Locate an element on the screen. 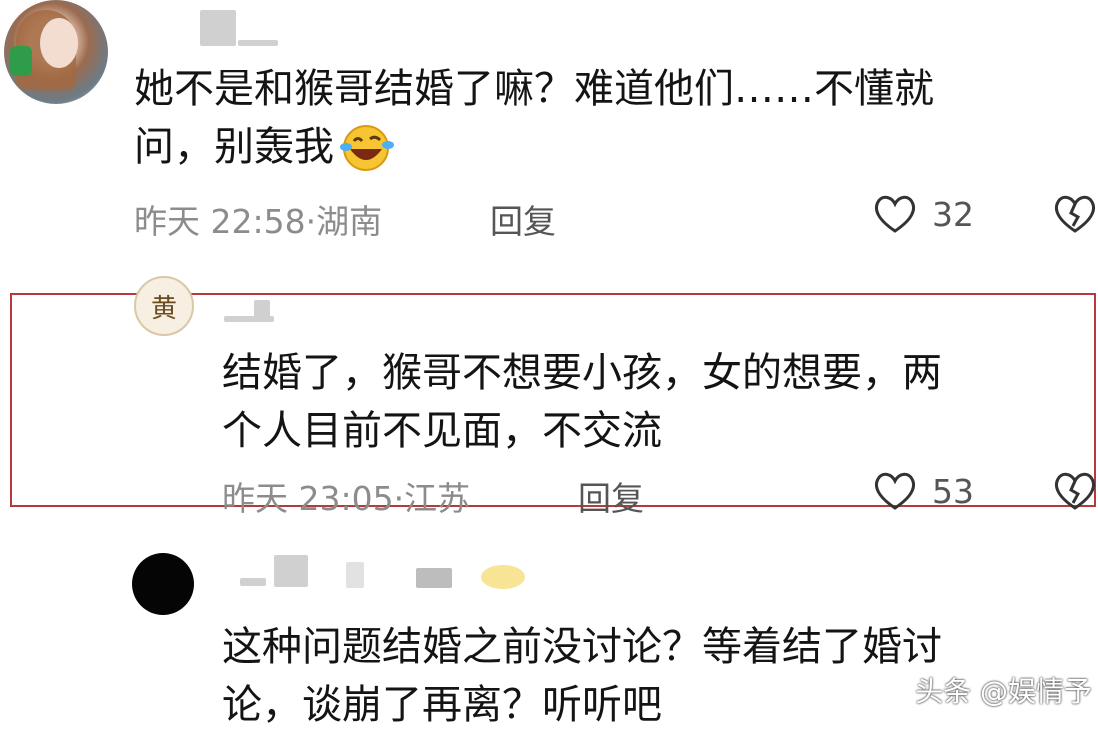 The width and height of the screenshot is (1098, 738). emoji-icon is located at coordinates (503, 575).